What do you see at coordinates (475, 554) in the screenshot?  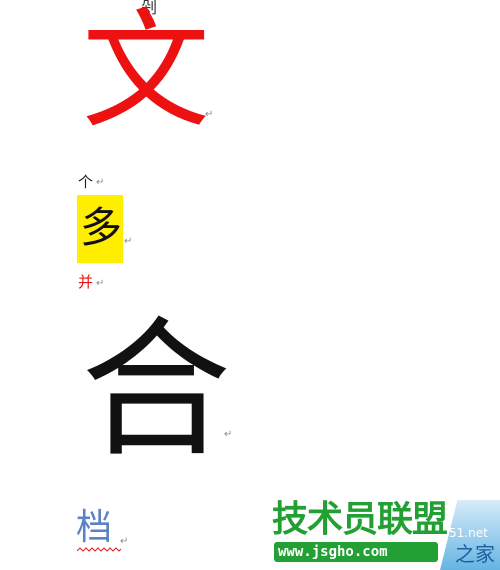 I see `watermark-tail: 之家` at bounding box center [475, 554].